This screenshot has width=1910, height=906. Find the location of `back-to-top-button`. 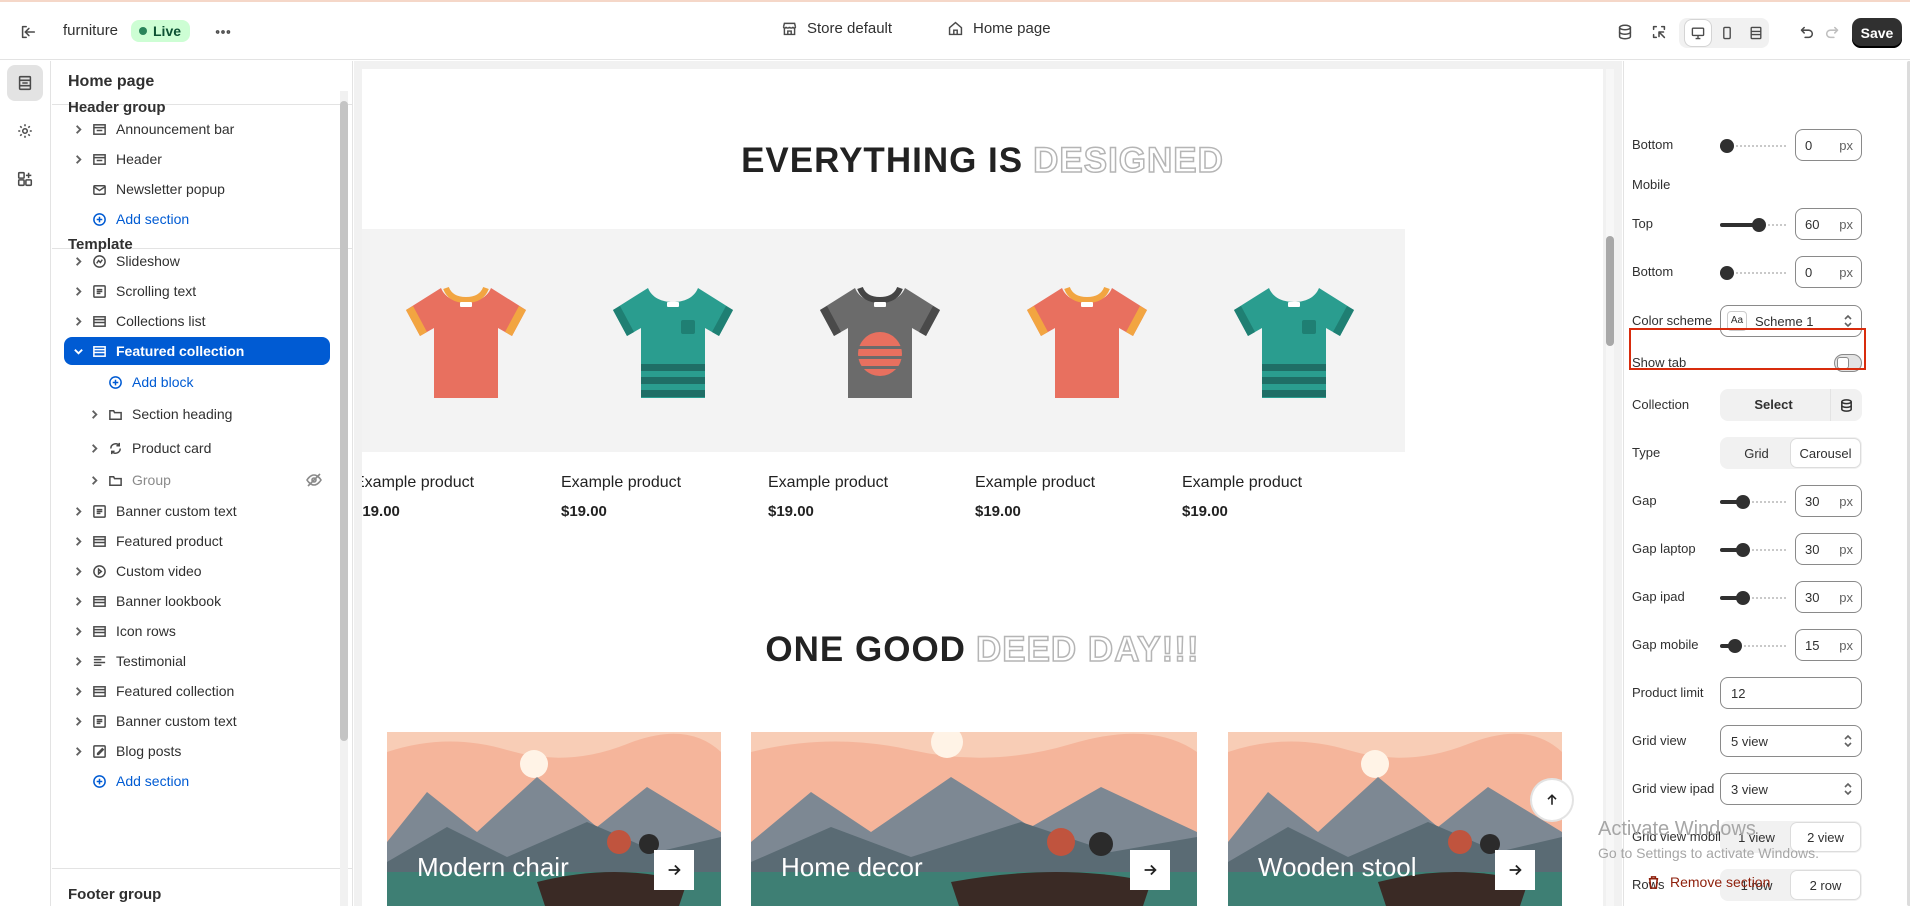

back-to-top-button is located at coordinates (1552, 800).